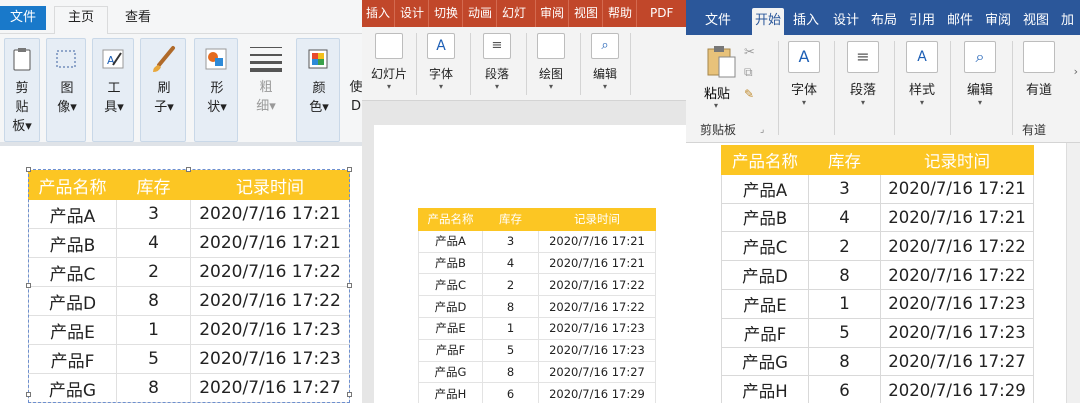 The width and height of the screenshot is (1080, 403). Describe the element at coordinates (114, 98) in the screenshot. I see `paint-tools-label: 工具▾` at that location.